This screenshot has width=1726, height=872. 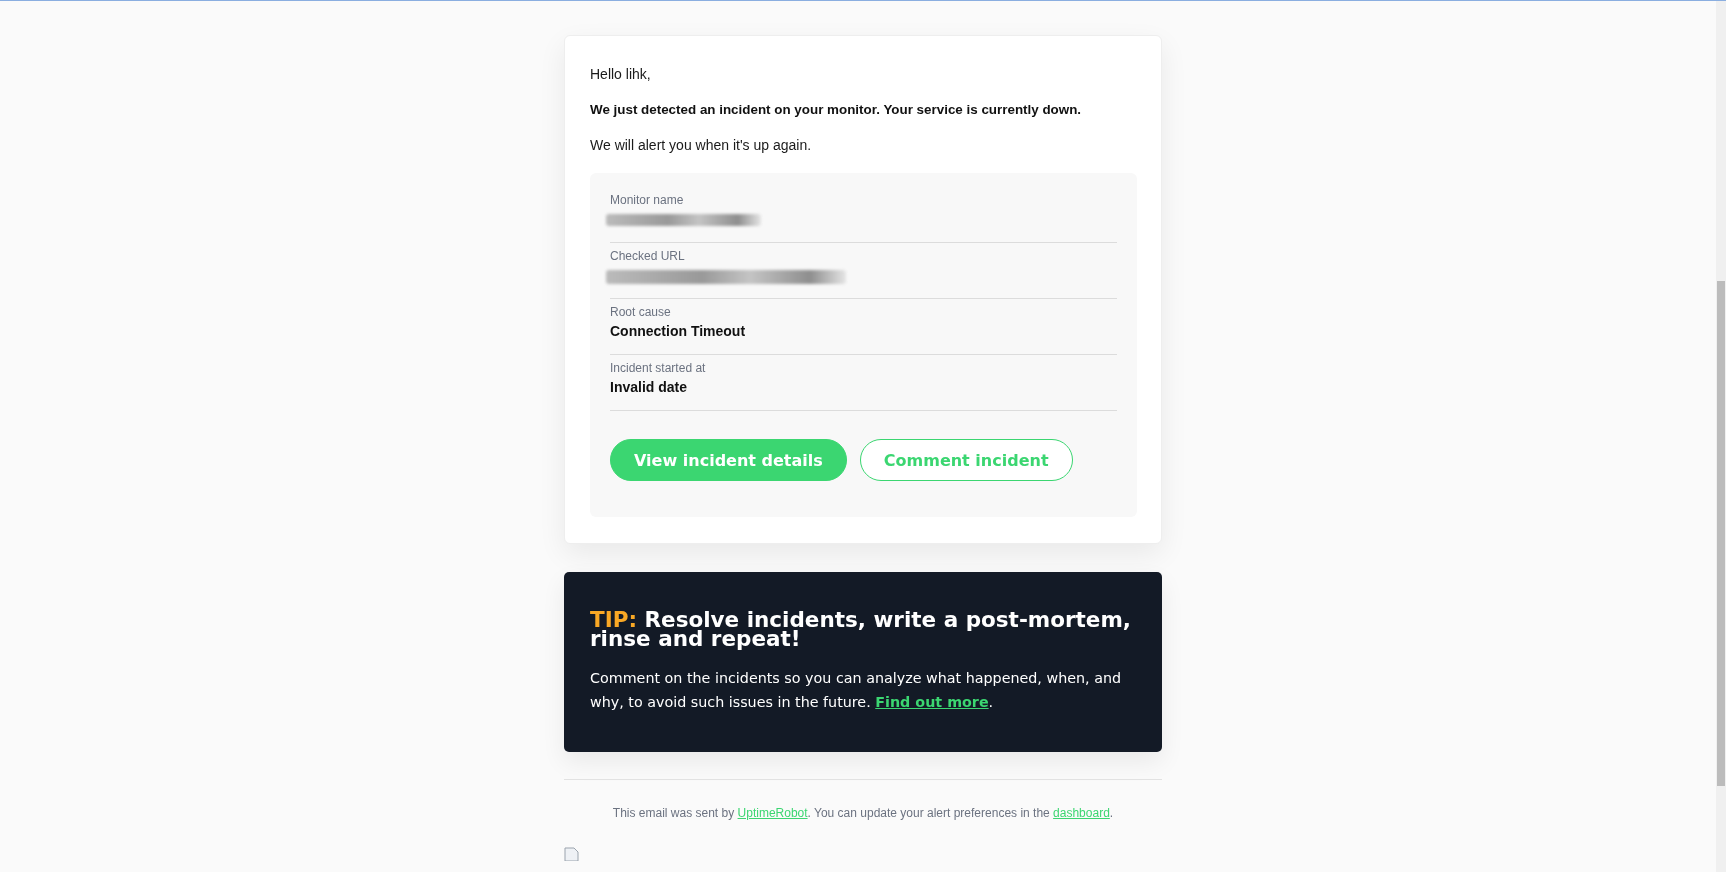 I want to click on detail-label: Monitor name, so click(x=647, y=200).